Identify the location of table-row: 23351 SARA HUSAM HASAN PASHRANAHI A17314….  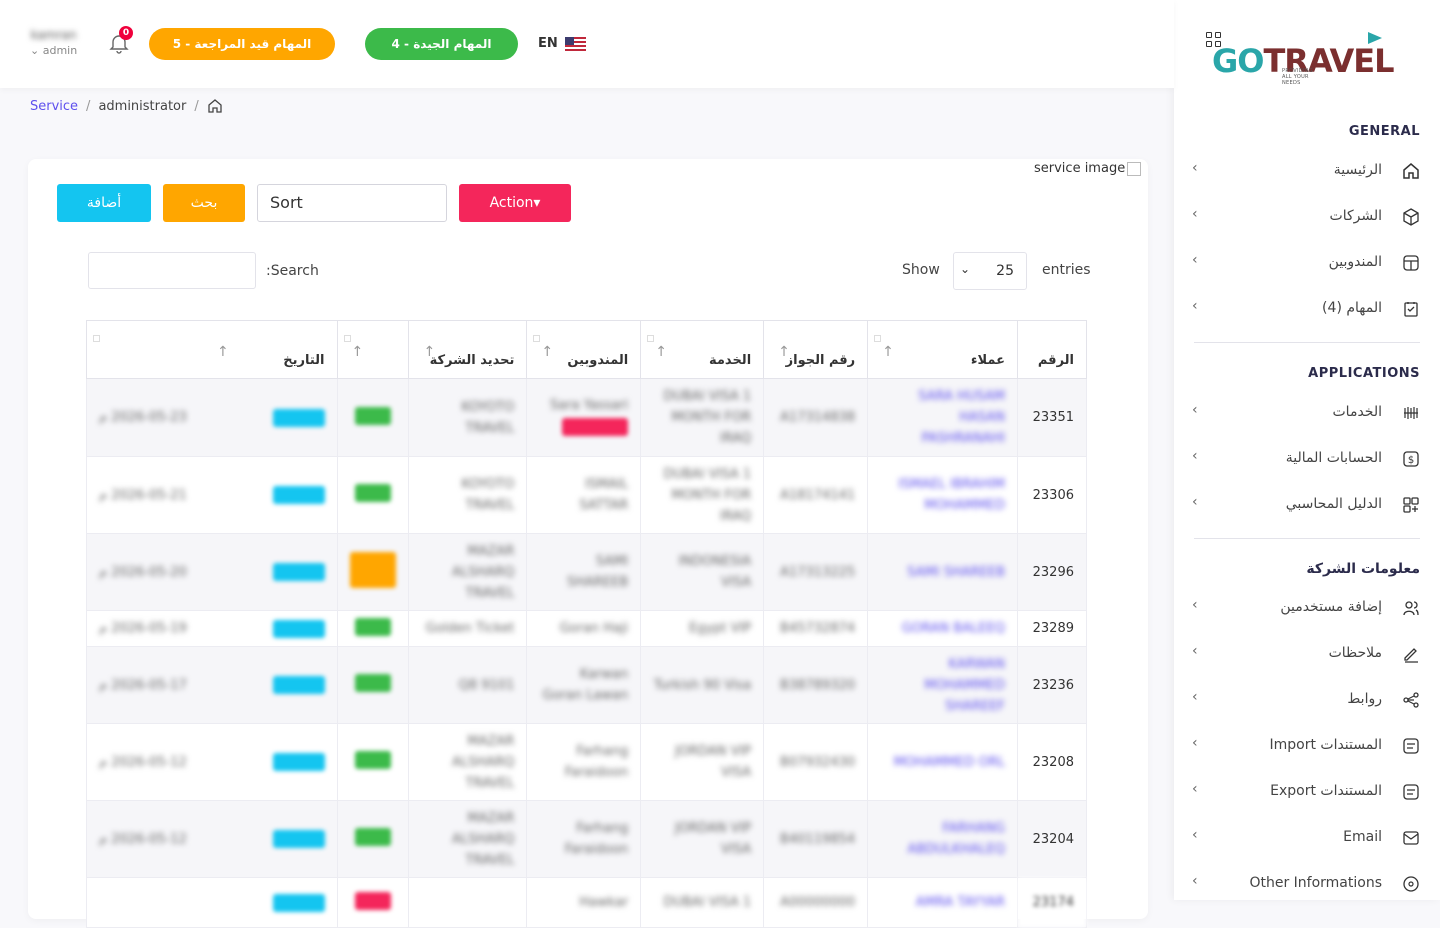
(586, 417).